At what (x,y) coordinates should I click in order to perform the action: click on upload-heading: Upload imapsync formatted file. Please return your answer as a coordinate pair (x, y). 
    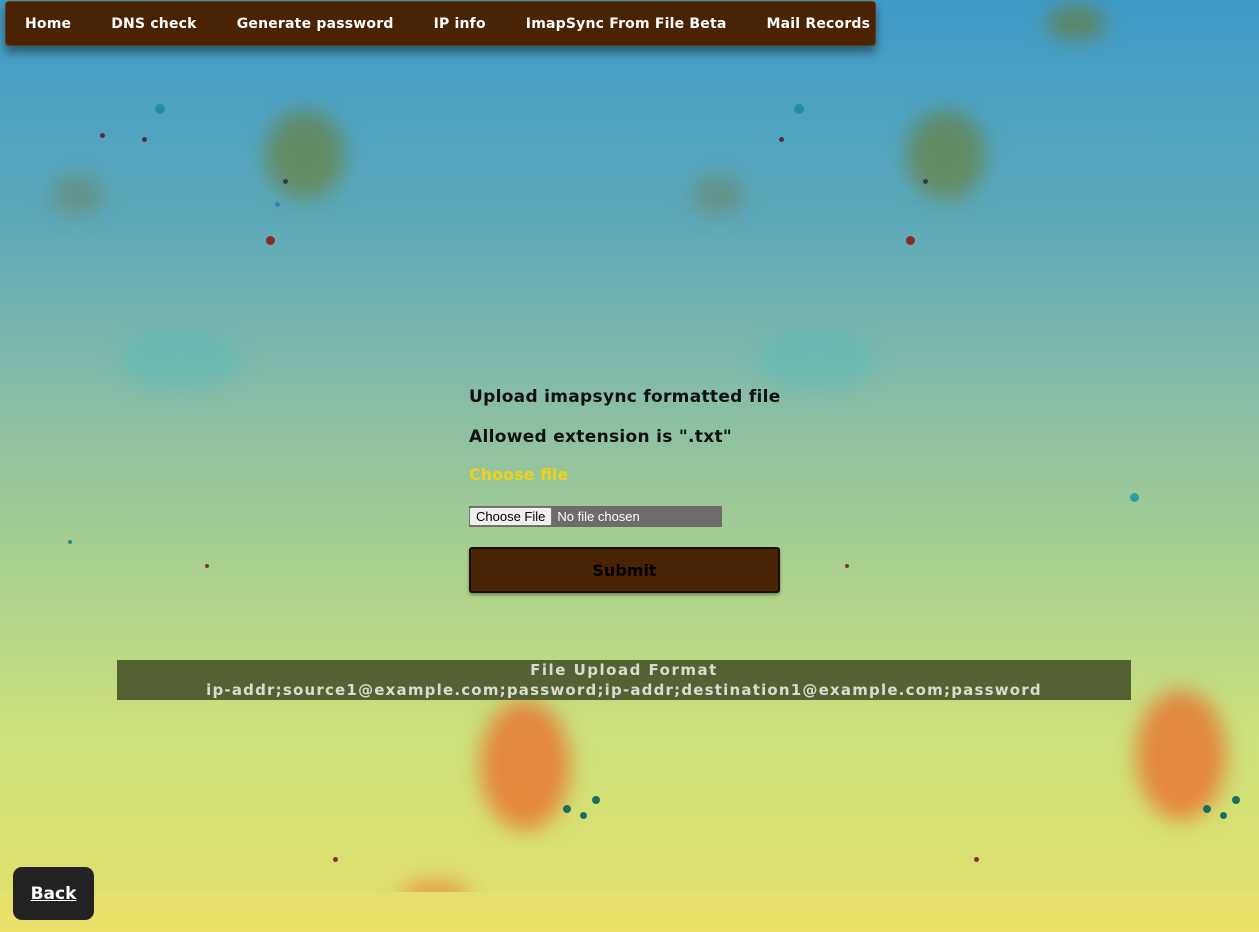
    Looking at the image, I should click on (625, 397).